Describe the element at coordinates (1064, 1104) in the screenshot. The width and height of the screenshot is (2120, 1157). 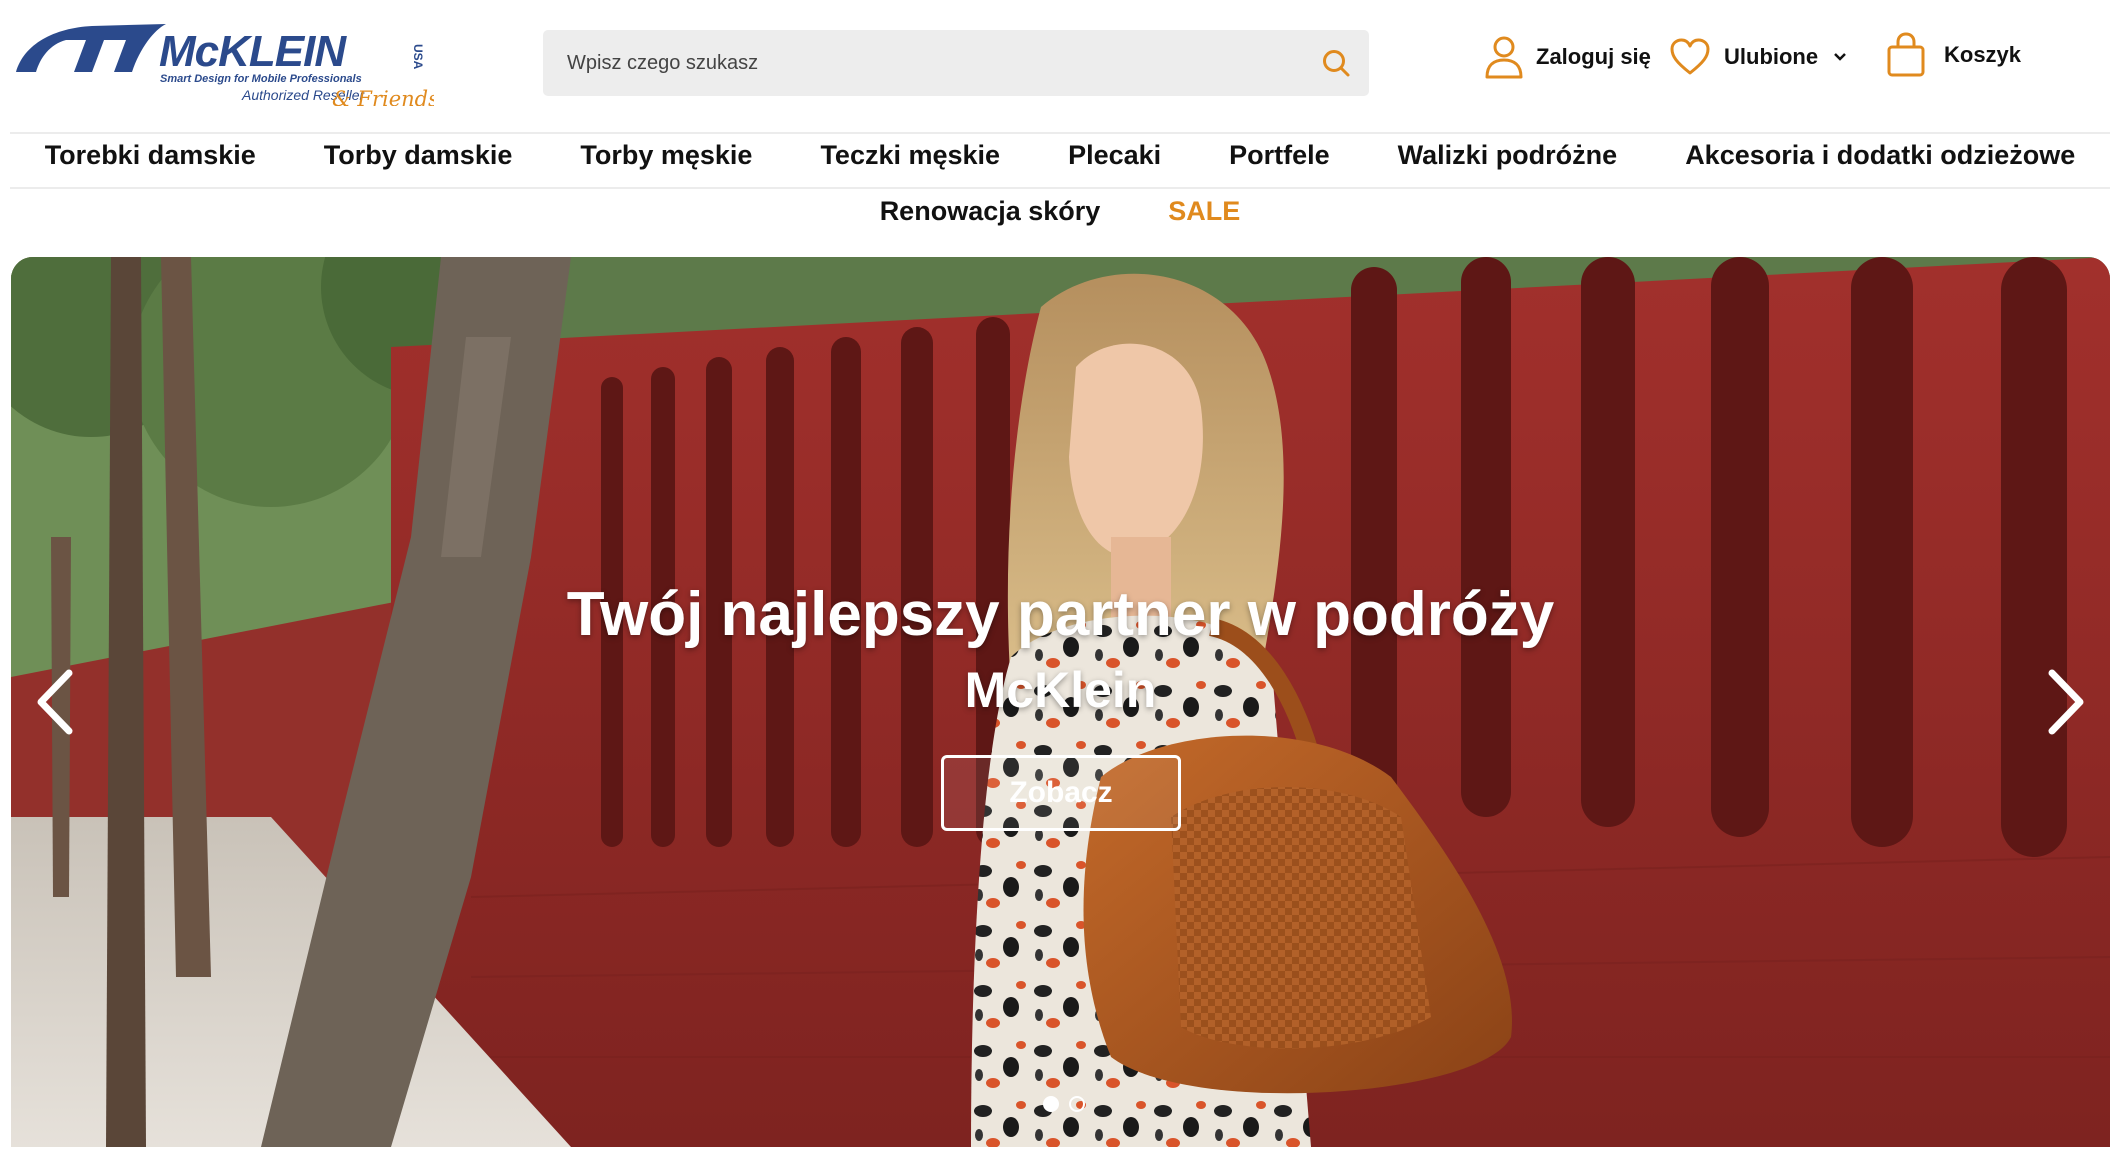
I see `slider-pagination` at that location.